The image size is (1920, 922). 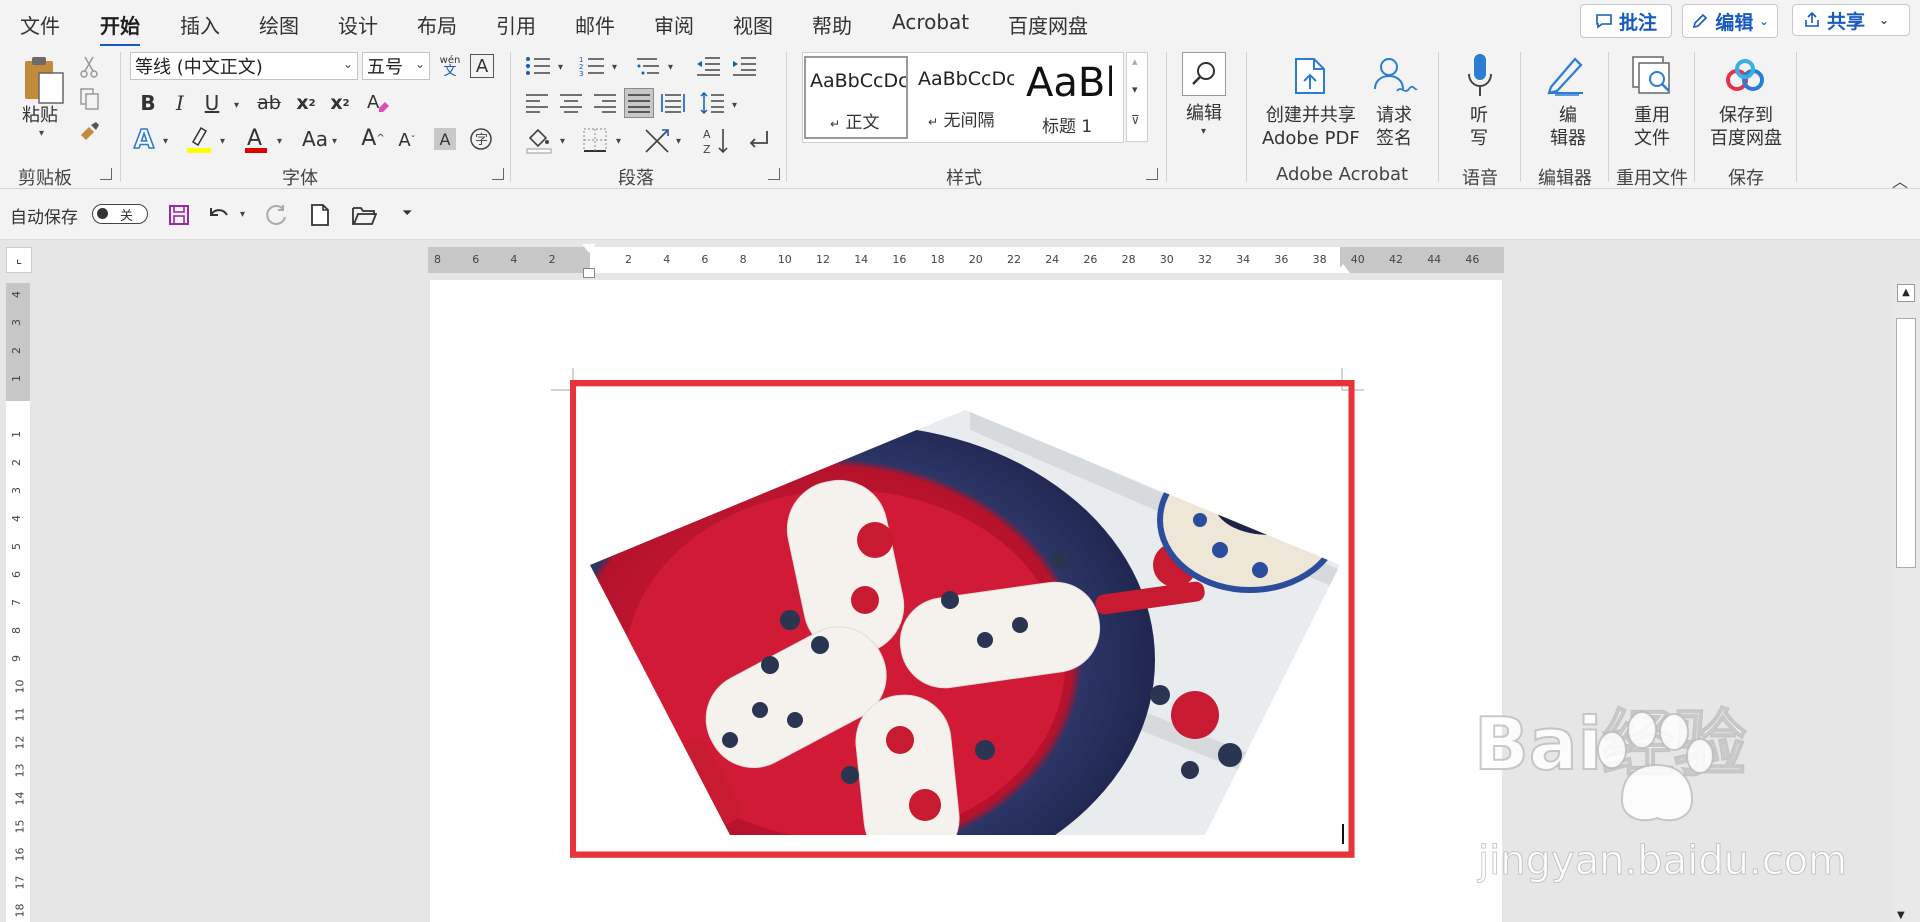 I want to click on phonetic-guide-button: wén 文, so click(x=450, y=66).